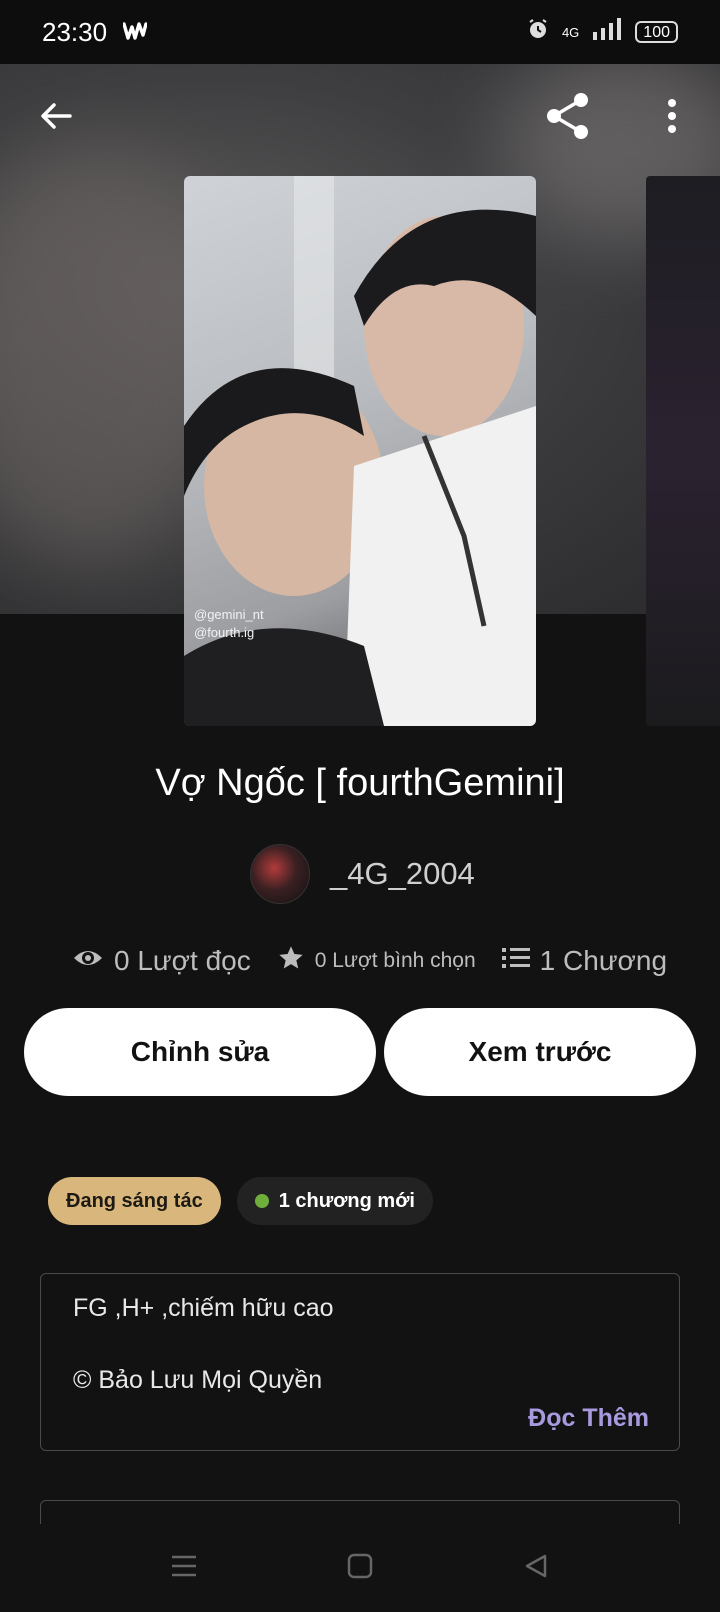 The height and width of the screenshot is (1612, 720). I want to click on battery-indicator: 100, so click(656, 32).